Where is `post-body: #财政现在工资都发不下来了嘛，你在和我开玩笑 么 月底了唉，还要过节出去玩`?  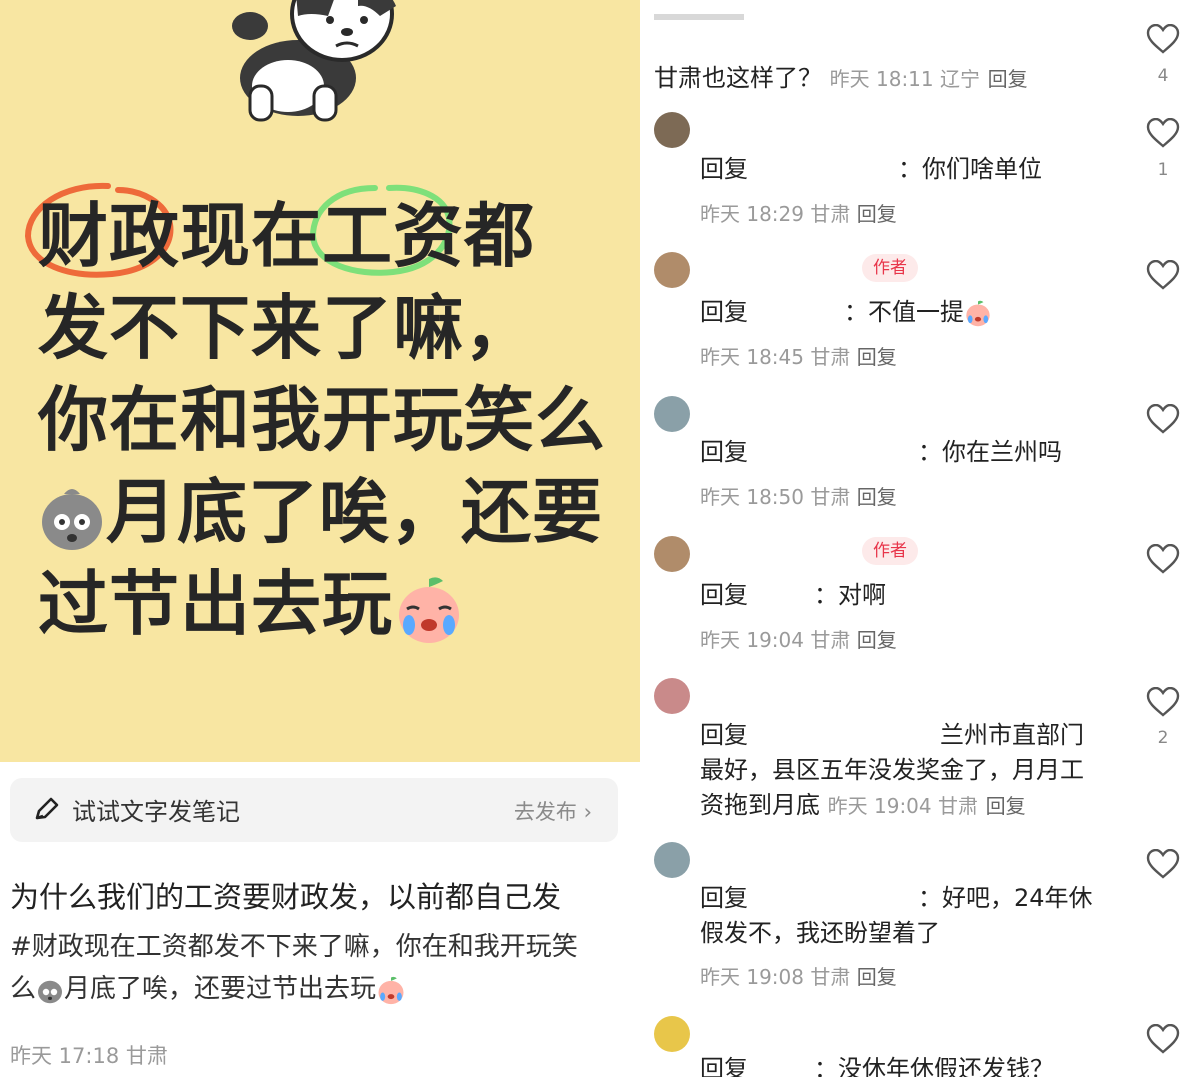
post-body: #财政现在工资都发不下来了嘛，你在和我开玩笑 么 月底了唉，还要过节出去玩 is located at coordinates (294, 968).